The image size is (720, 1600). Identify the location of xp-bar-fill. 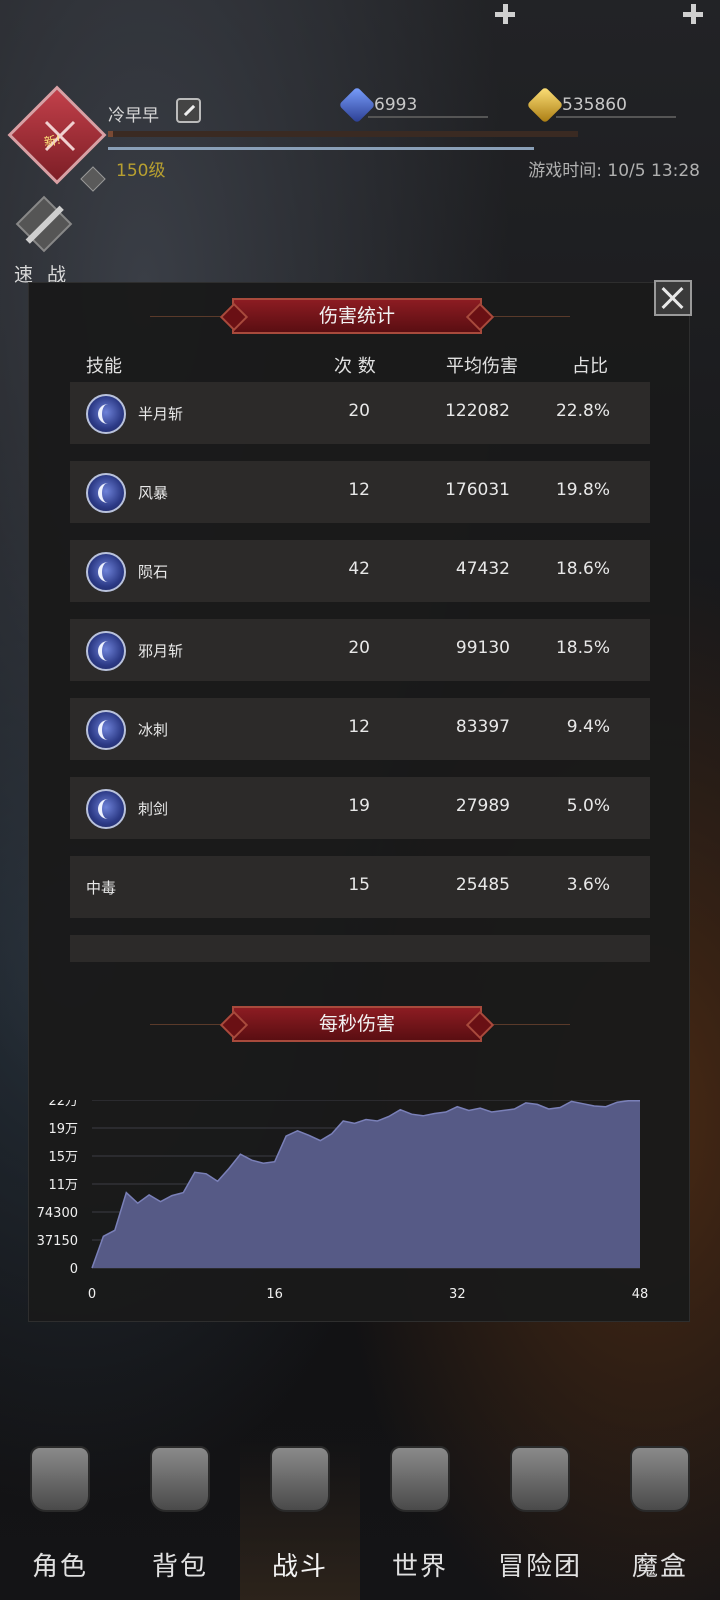
(110, 134).